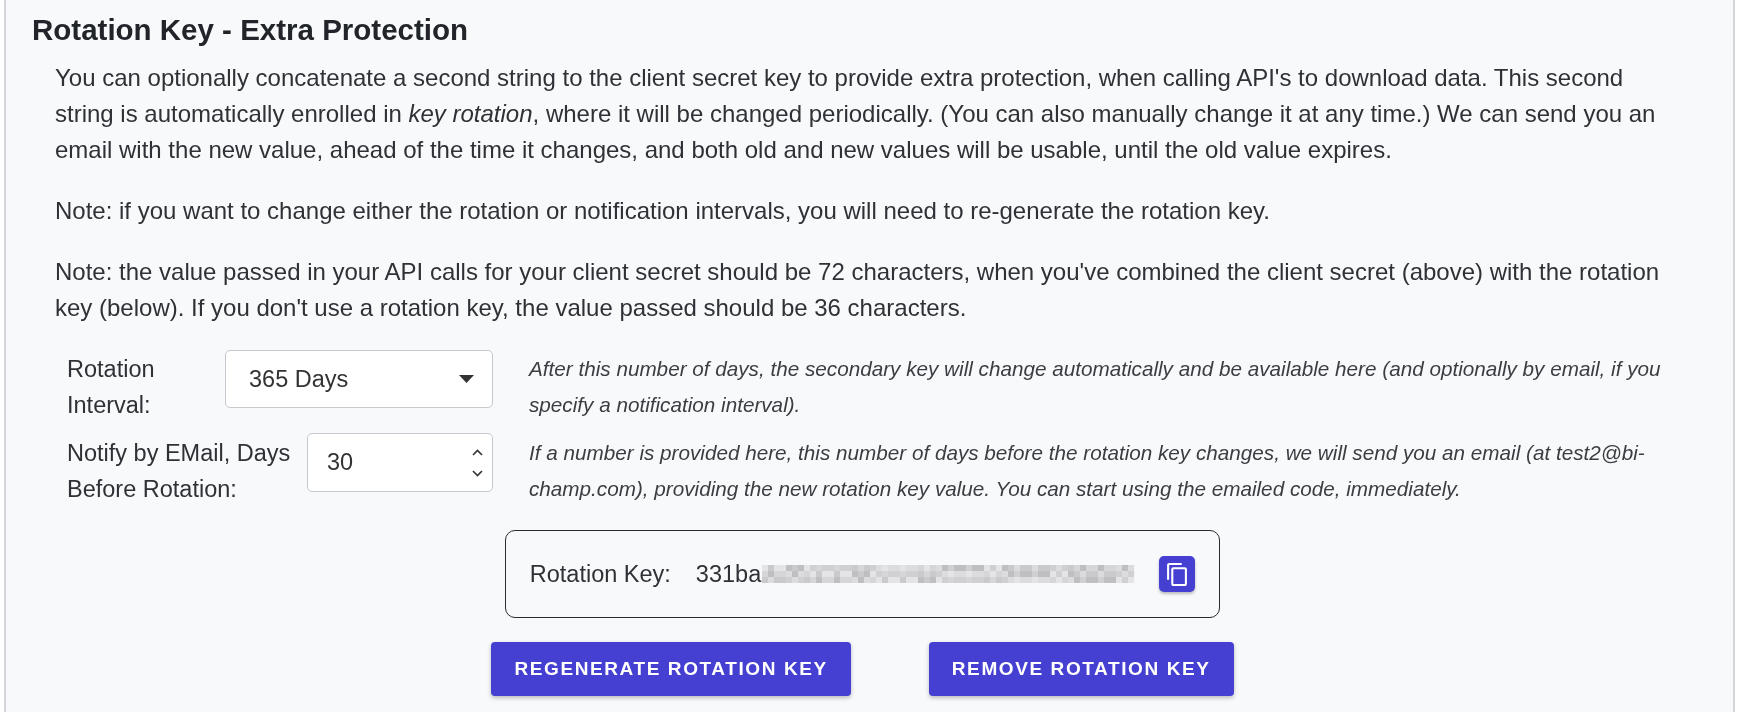 The height and width of the screenshot is (712, 1739). I want to click on paragraph-text: Note: the value passed in your API calls for your client secret should be 72 characters, when you've combined the client secret (above) with the rotation key (below). If you don't use a rotation key, the value passed should be 36 characters., so click(858, 290).